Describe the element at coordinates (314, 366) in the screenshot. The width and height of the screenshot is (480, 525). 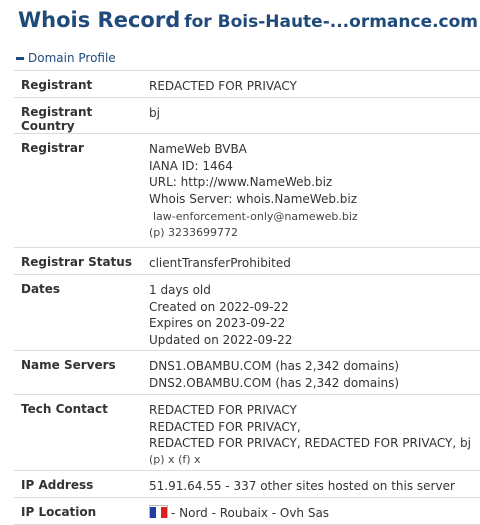
I see `name-server-1: DNS1.OBAMBU.COM (has 2,342 domains)` at that location.